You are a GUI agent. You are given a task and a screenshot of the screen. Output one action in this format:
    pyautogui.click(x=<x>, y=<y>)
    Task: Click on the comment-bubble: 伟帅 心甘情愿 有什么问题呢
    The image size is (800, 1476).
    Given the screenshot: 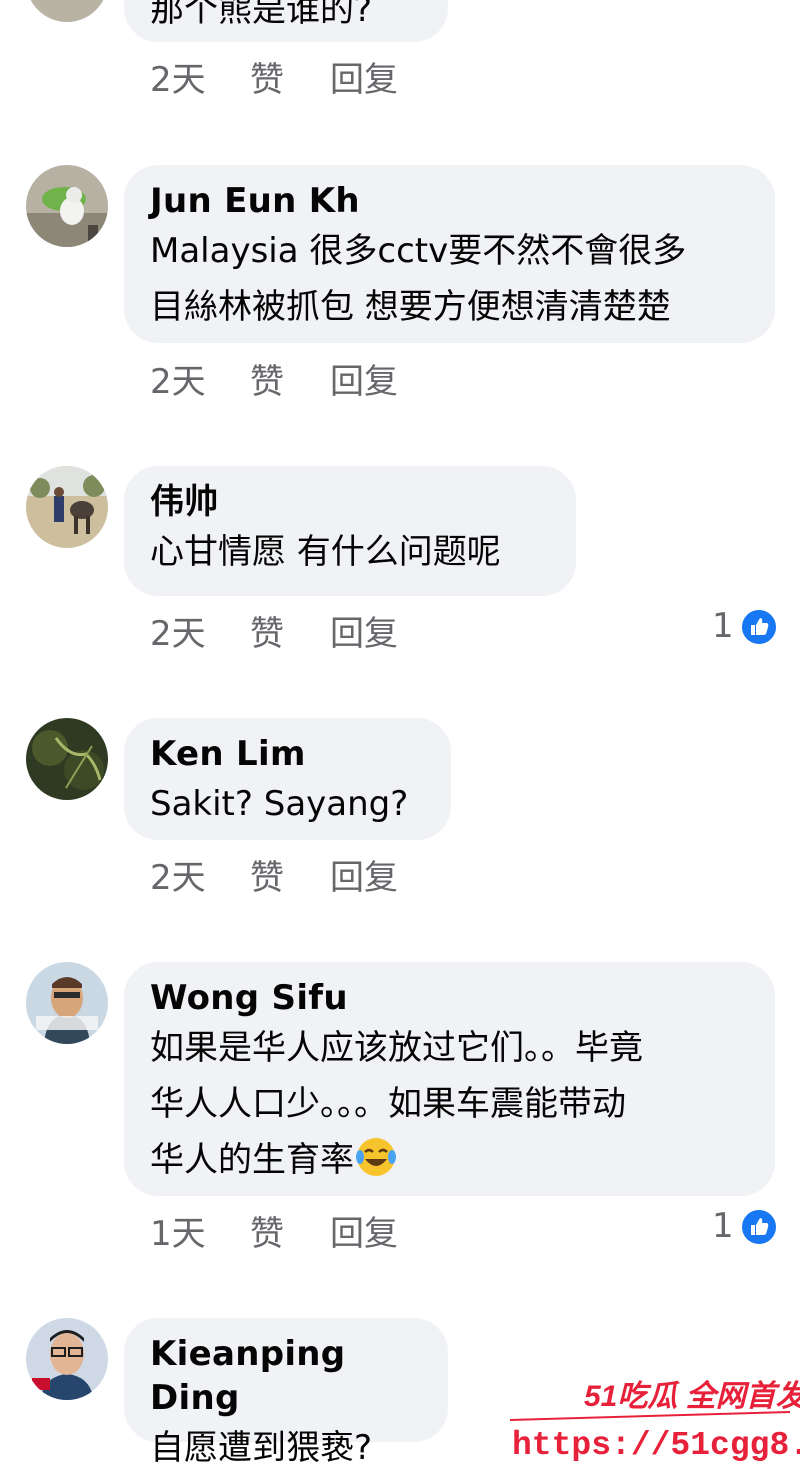 What is the action you would take?
    pyautogui.click(x=350, y=531)
    